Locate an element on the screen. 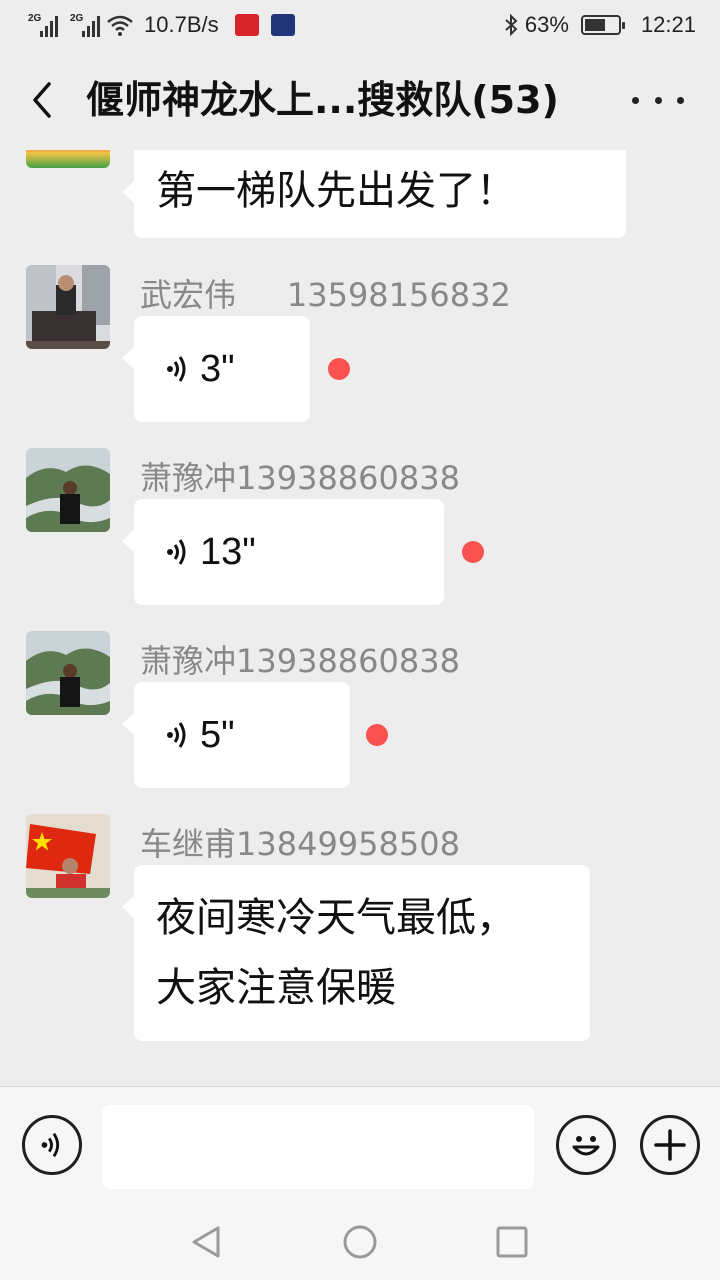  voice-input-icon is located at coordinates (50, 1145).